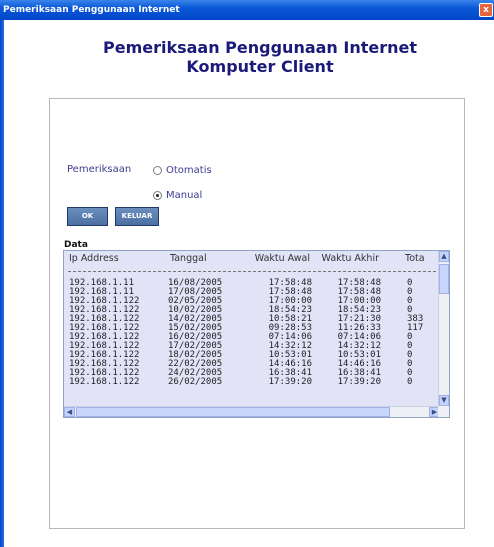  What do you see at coordinates (195, 382) in the screenshot?
I see `table-cell: 26/02/2005` at bounding box center [195, 382].